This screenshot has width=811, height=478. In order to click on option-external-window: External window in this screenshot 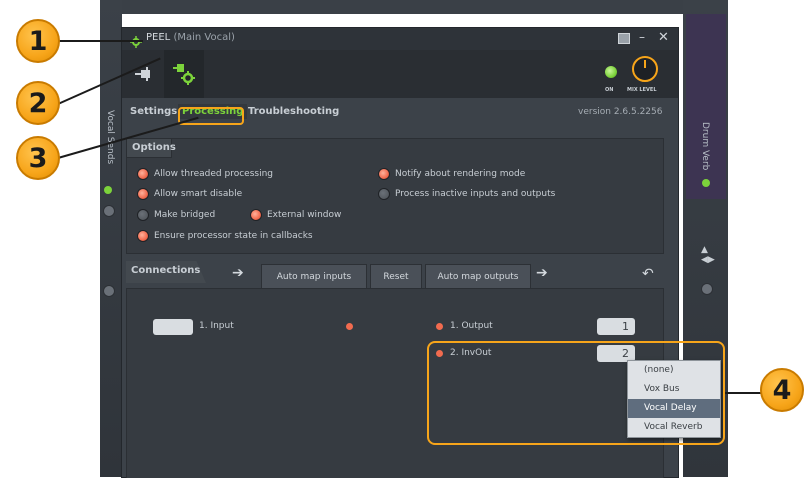, I will do `click(295, 215)`.